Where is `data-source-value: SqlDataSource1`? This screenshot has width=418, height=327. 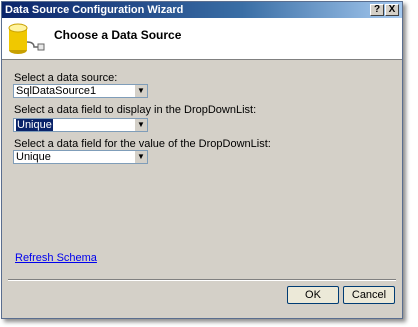 data-source-value: SqlDataSource1 is located at coordinates (56, 91).